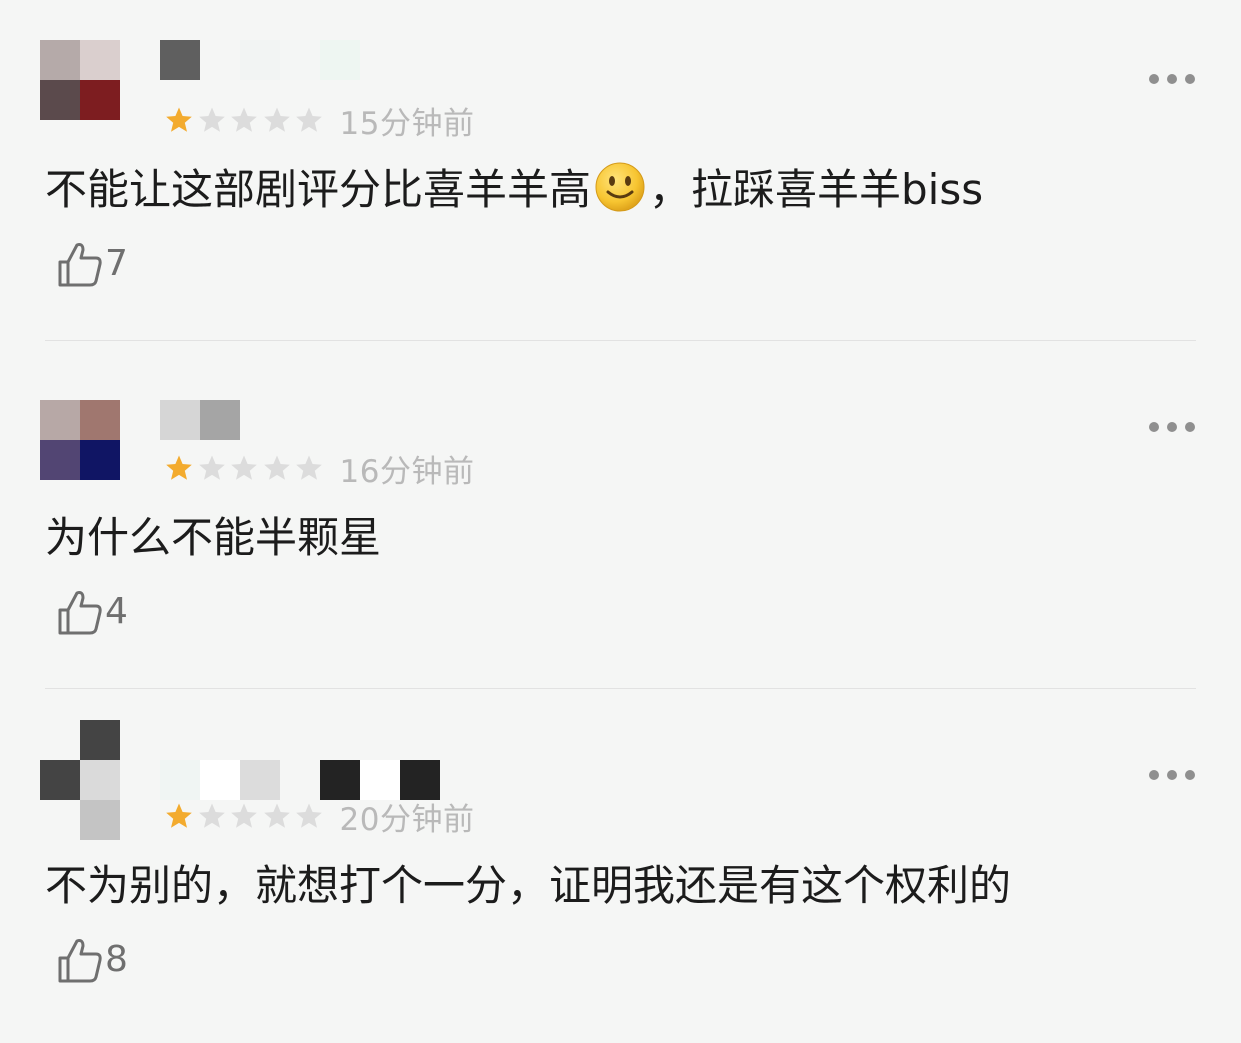 The height and width of the screenshot is (1043, 1241). Describe the element at coordinates (407, 123) in the screenshot. I see `comment-time: 15分钟前` at that location.